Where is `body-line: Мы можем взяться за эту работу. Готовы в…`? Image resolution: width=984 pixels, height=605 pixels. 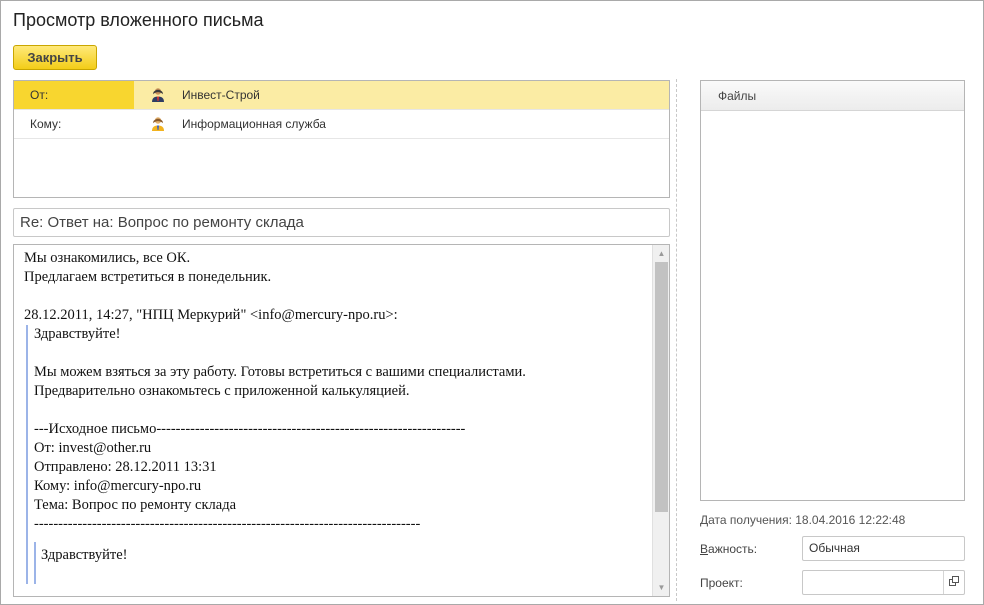
body-line: Мы можем взяться за эту работу. Готовы в… is located at coordinates (280, 372).